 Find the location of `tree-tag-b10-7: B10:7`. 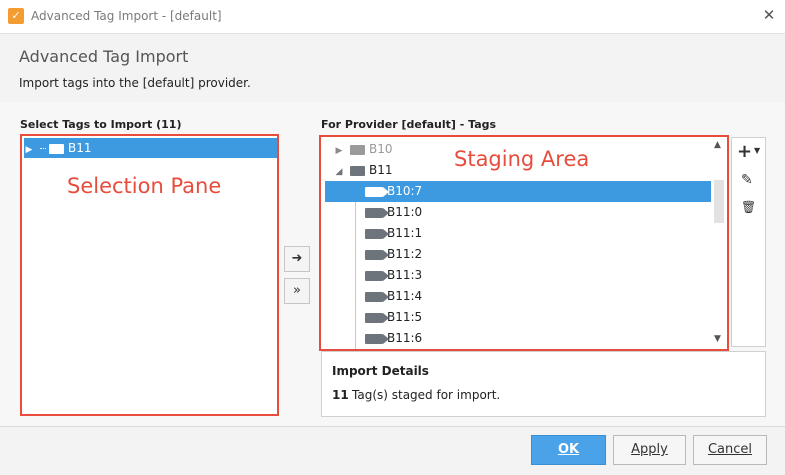

tree-tag-b10-7: B10:7 is located at coordinates (518, 191).